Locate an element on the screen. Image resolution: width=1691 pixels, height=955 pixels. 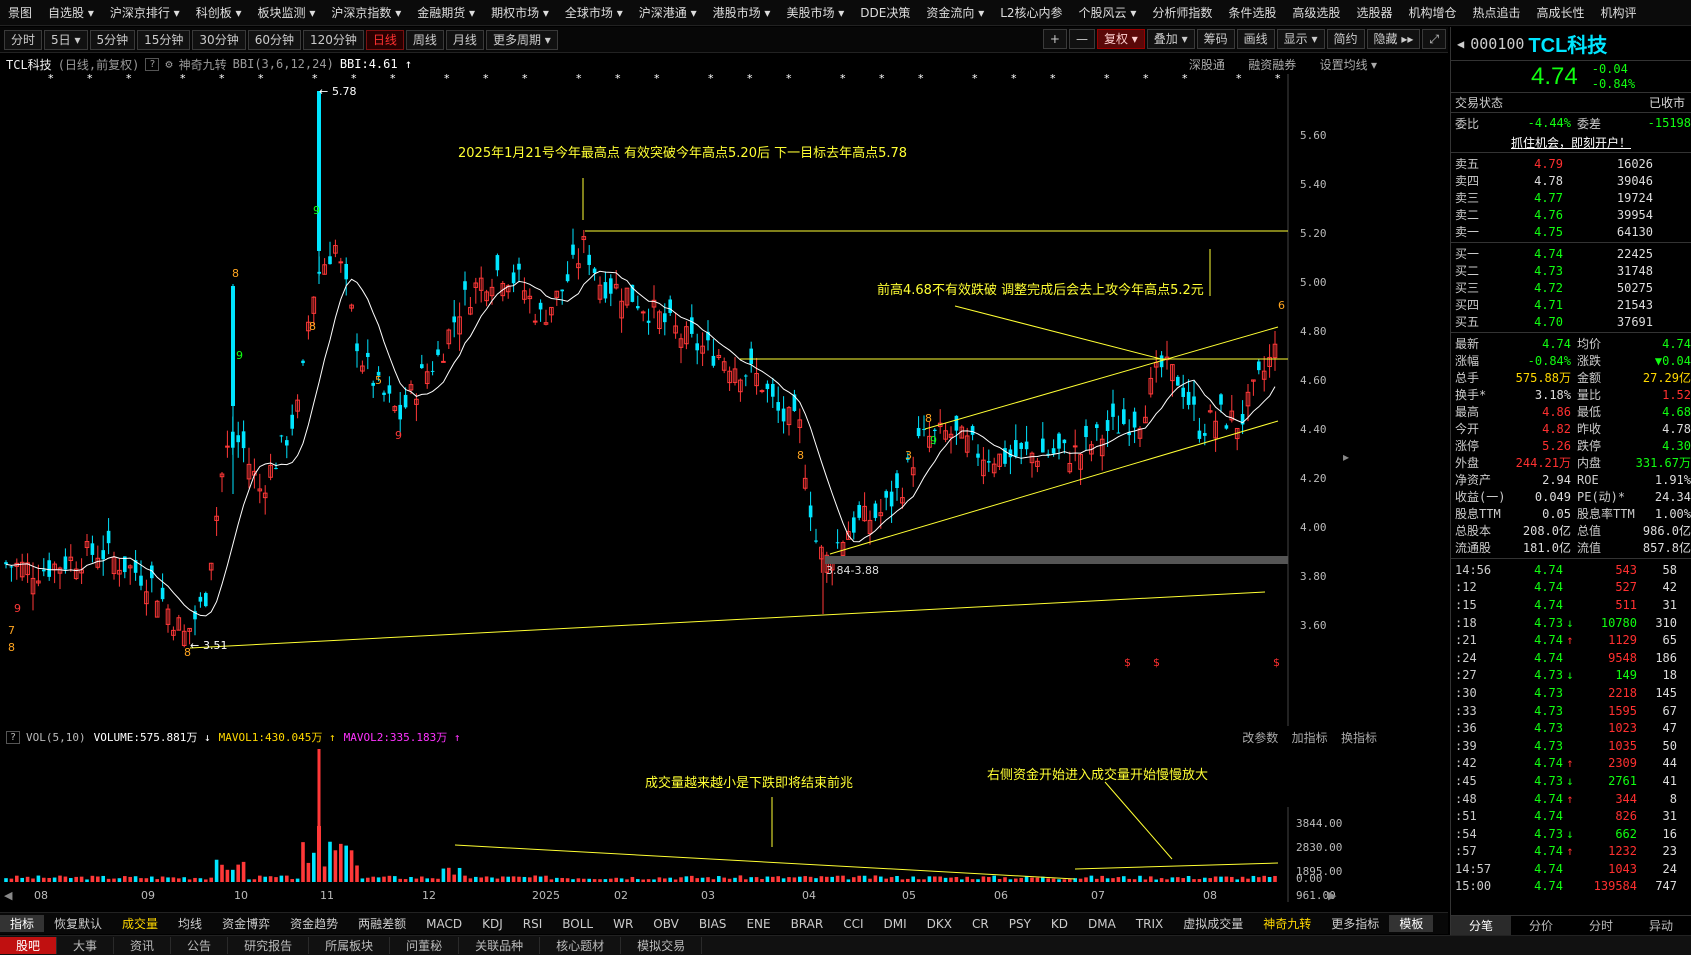
indicator-tab: 资金趋势 is located at coordinates (314, 923).